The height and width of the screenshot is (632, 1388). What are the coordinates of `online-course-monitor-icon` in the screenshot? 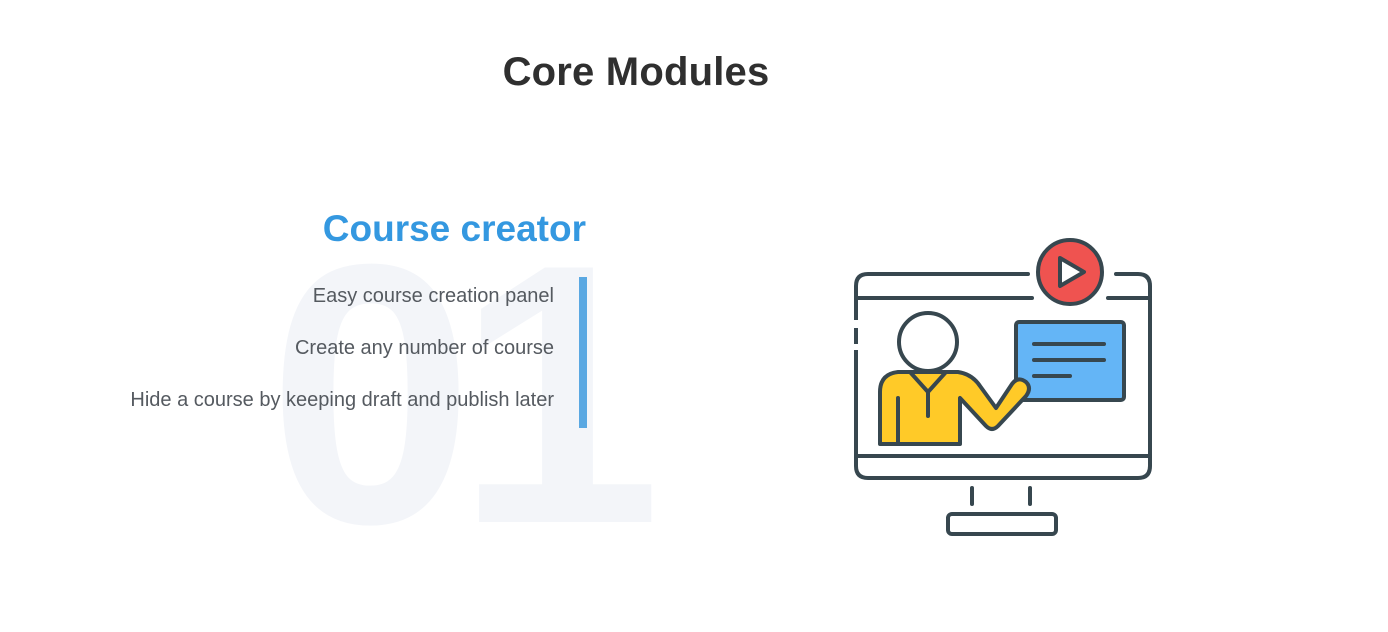 It's located at (1003, 389).